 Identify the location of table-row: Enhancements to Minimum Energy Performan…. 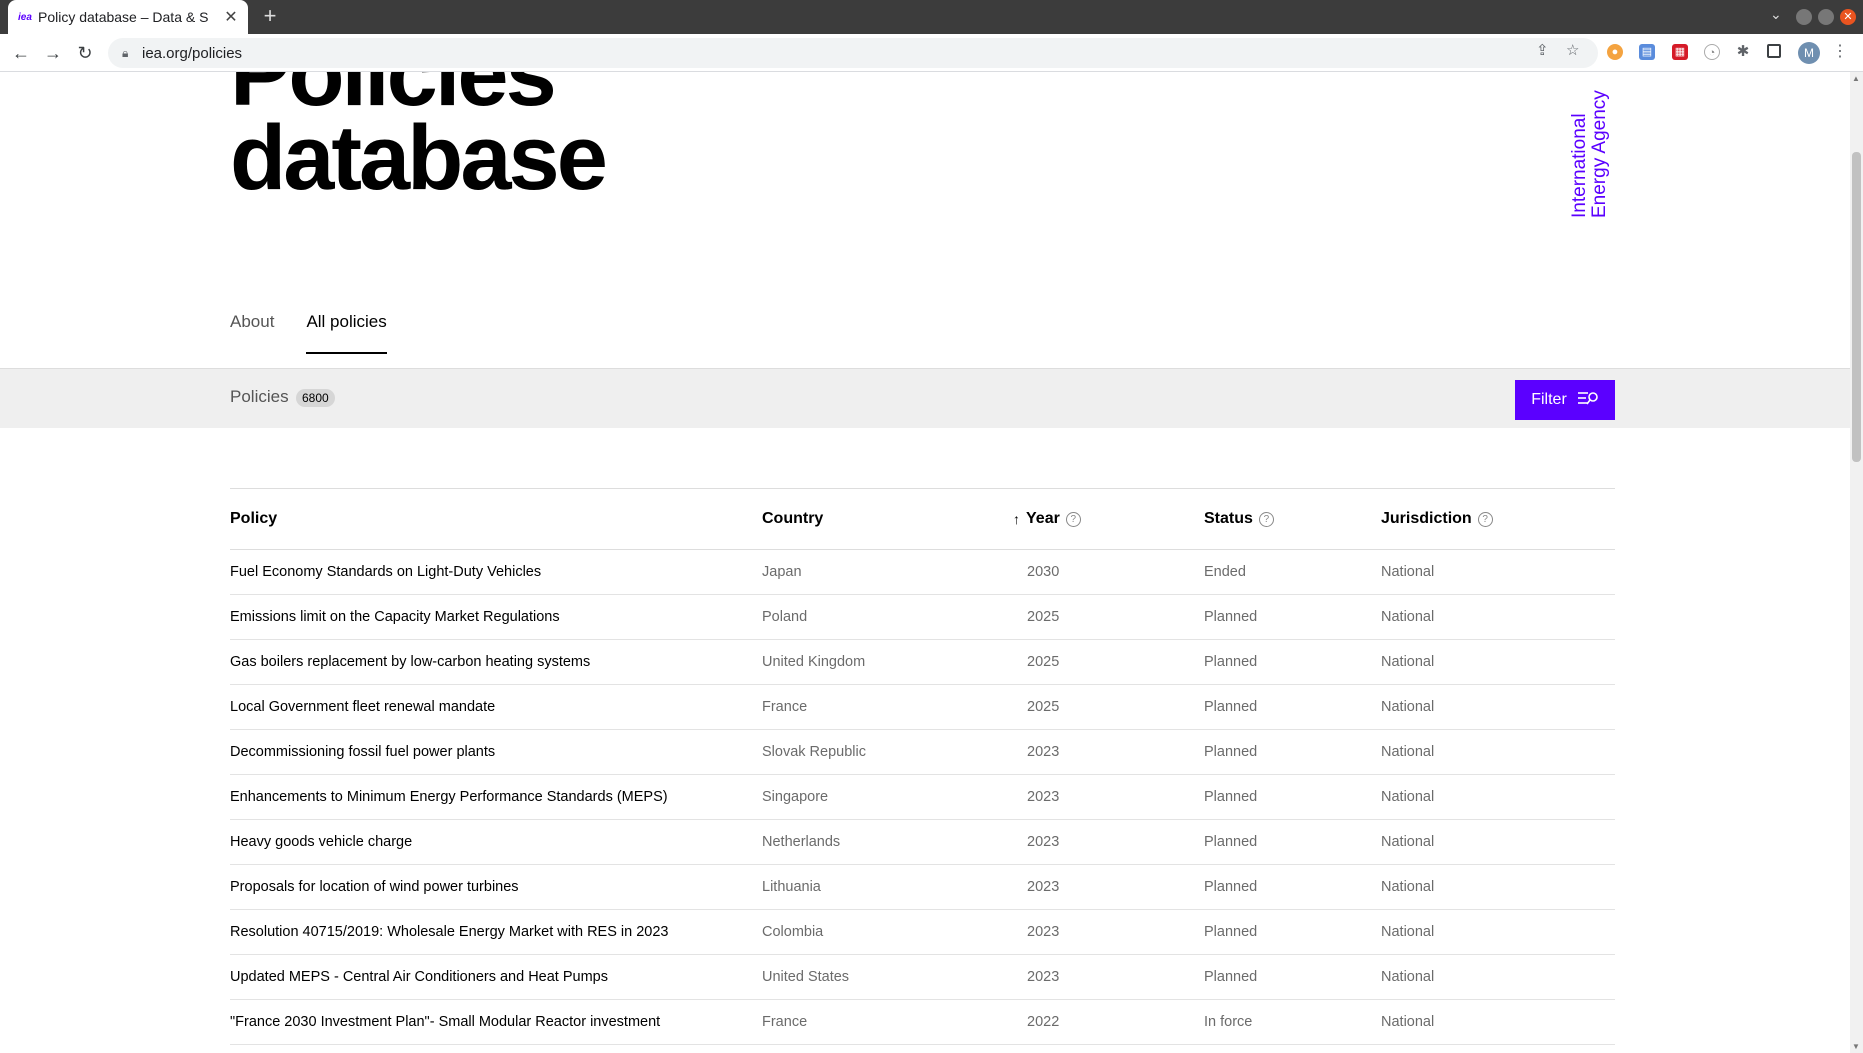
(922, 797).